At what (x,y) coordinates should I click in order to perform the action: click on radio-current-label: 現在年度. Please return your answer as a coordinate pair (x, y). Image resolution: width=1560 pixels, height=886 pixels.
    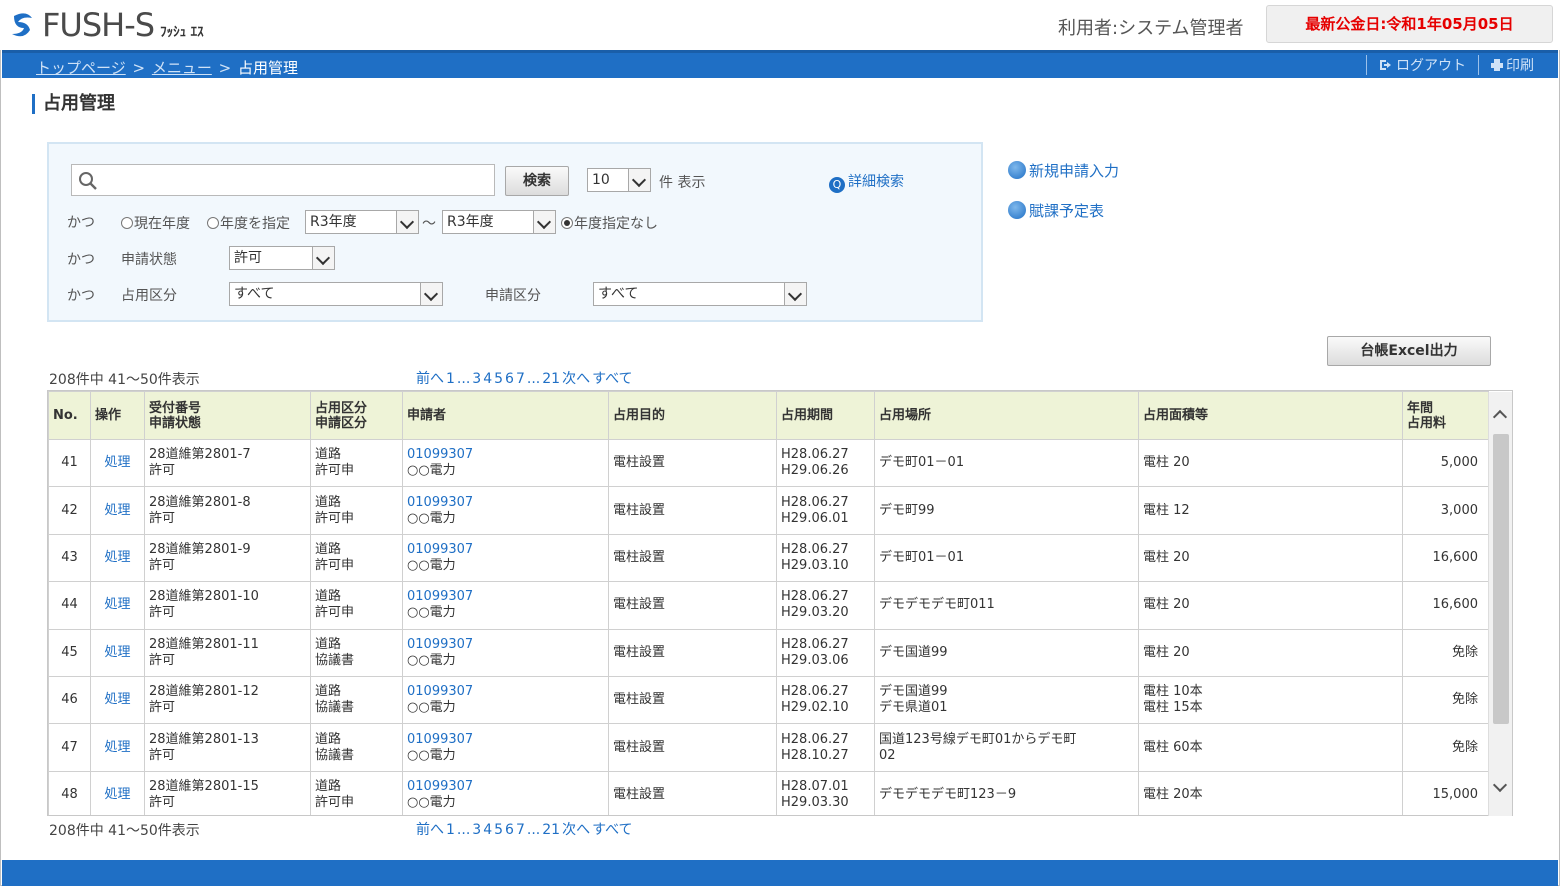
    Looking at the image, I should click on (162, 224).